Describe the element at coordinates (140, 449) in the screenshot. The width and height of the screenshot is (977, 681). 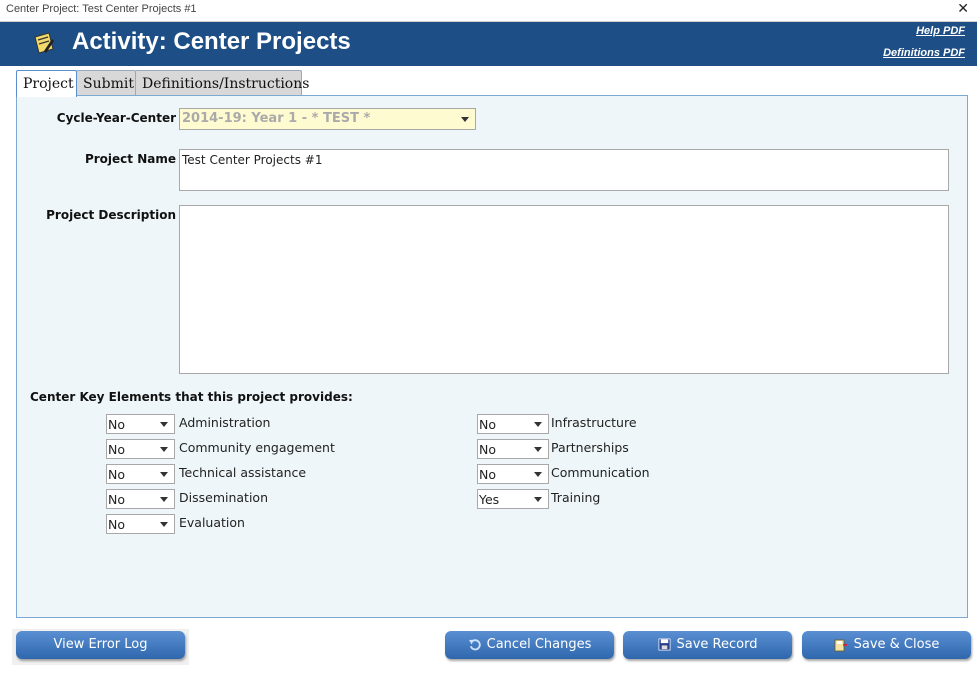
I see `community-engagement-dropdown: No` at that location.